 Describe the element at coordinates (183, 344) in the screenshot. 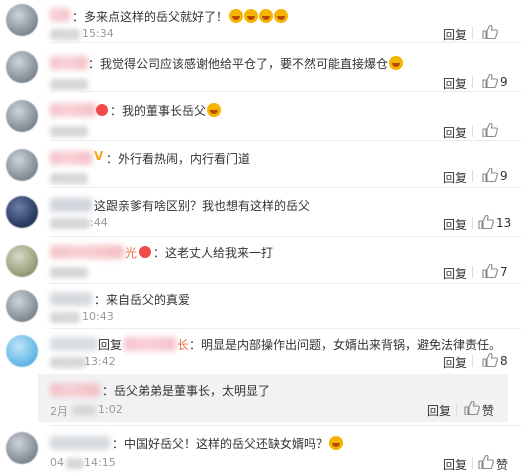

I see `username-tail: 长` at that location.